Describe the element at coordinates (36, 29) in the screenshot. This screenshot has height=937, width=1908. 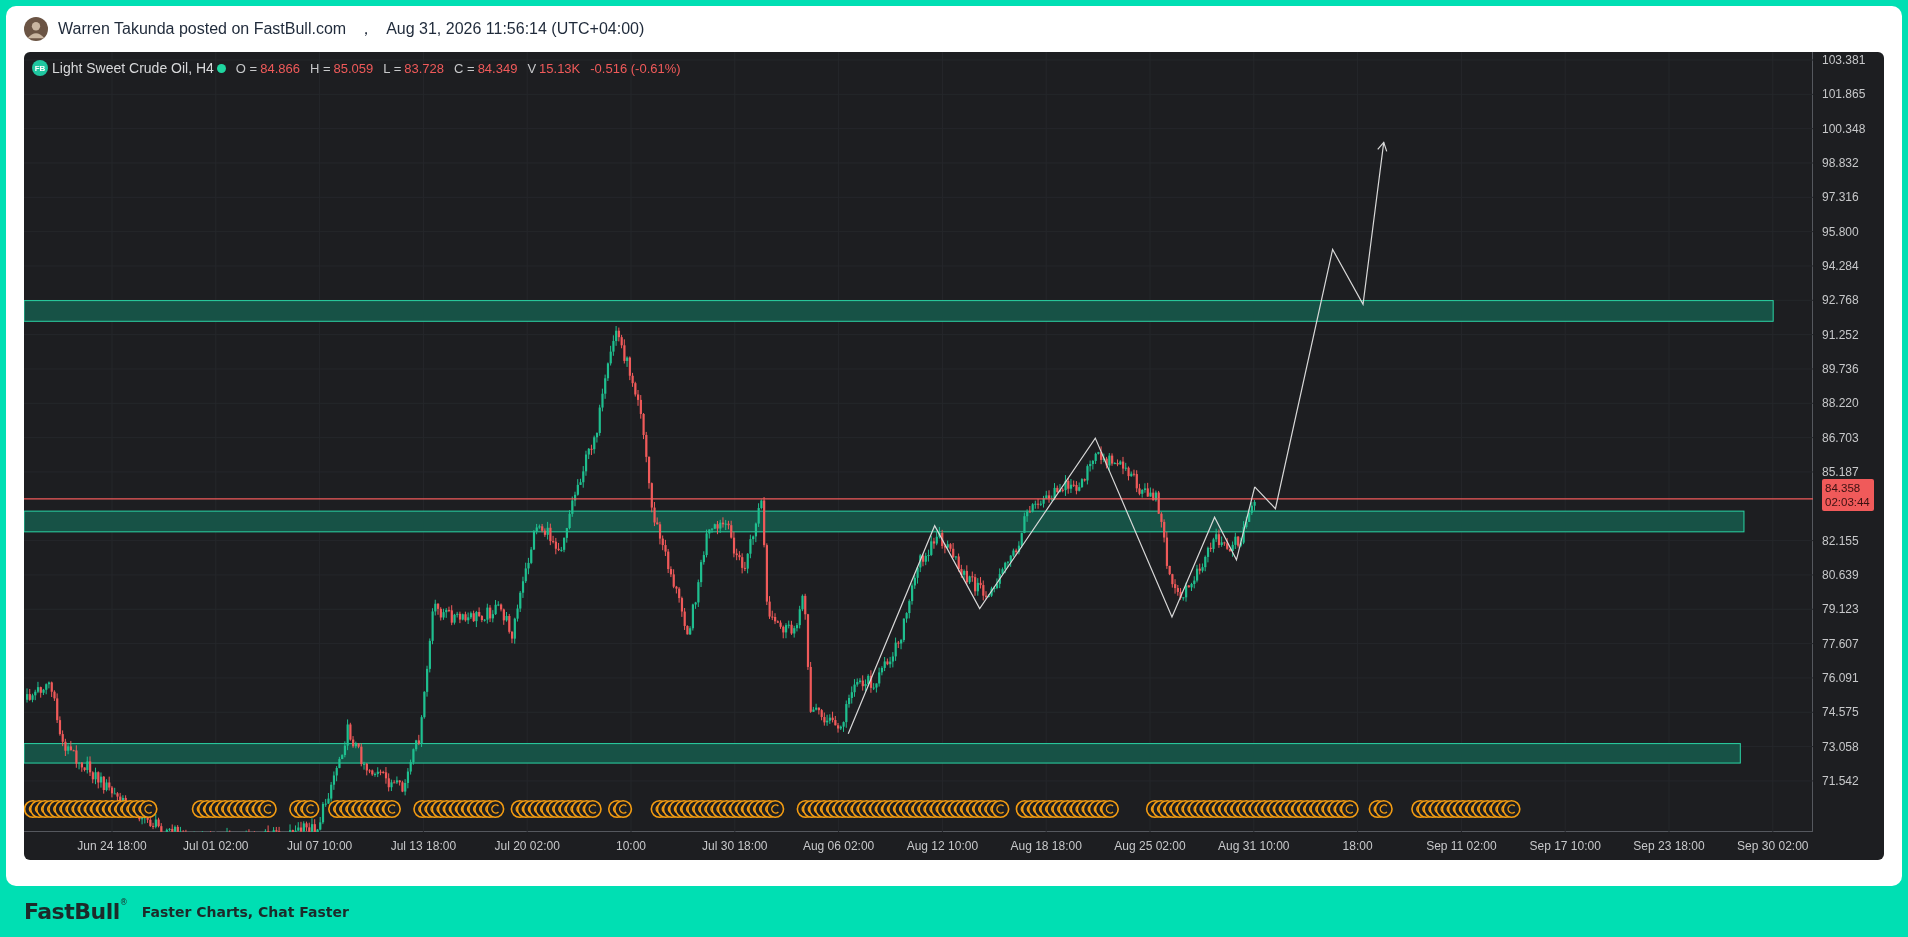
I see `avatar-icon` at that location.